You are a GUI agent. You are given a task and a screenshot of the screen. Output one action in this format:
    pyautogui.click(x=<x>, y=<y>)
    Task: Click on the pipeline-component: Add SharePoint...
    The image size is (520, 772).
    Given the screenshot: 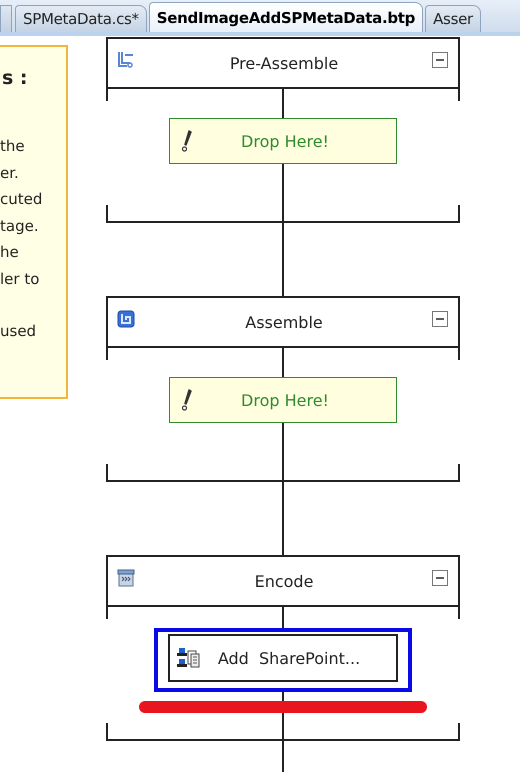 What is the action you would take?
    pyautogui.click(x=283, y=658)
    